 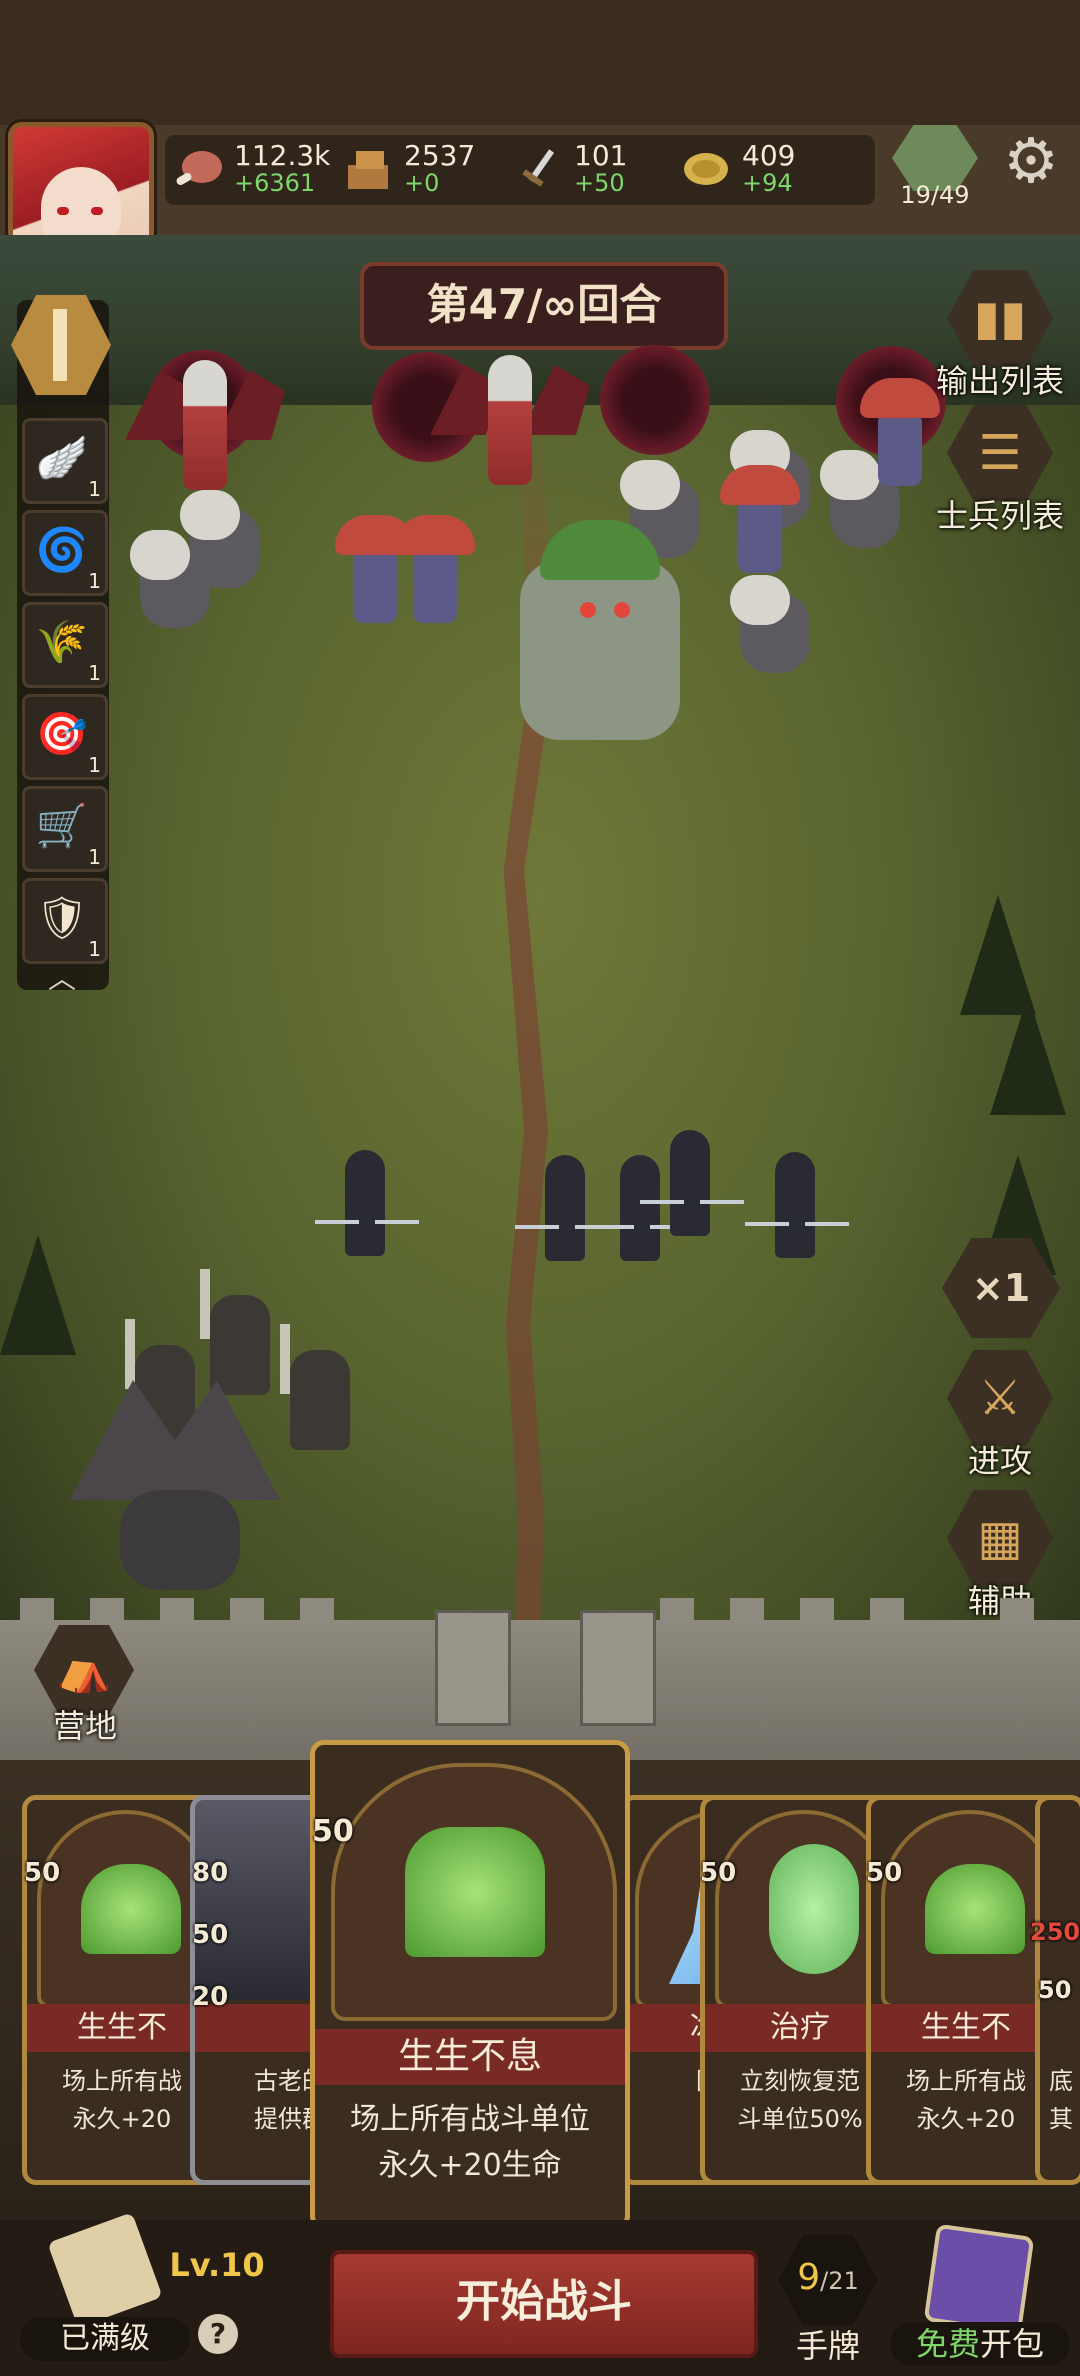 What do you see at coordinates (980, 2296) in the screenshot?
I see `open-pack-button: 免费开包` at bounding box center [980, 2296].